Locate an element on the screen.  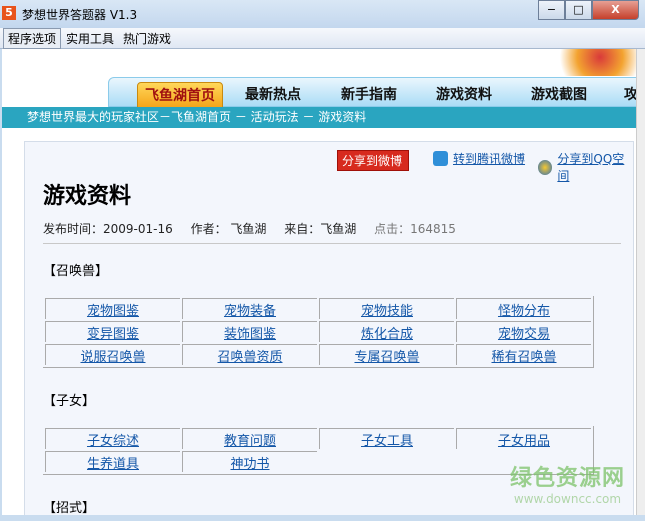
maximize-button: □ is located at coordinates (578, 10).